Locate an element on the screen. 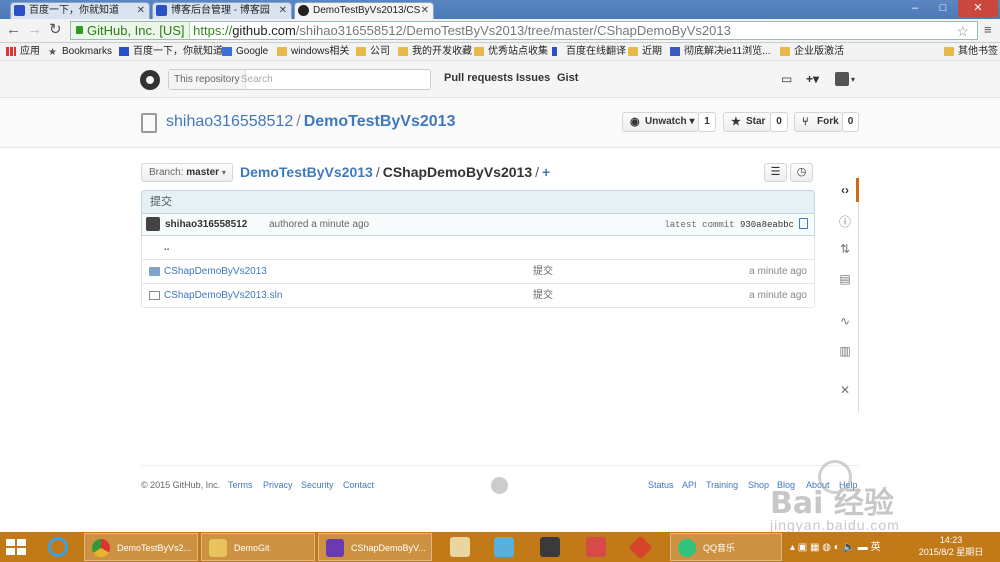 The image size is (1000, 562). bookmark-translate: 百度在线翻译 is located at coordinates (589, 51).